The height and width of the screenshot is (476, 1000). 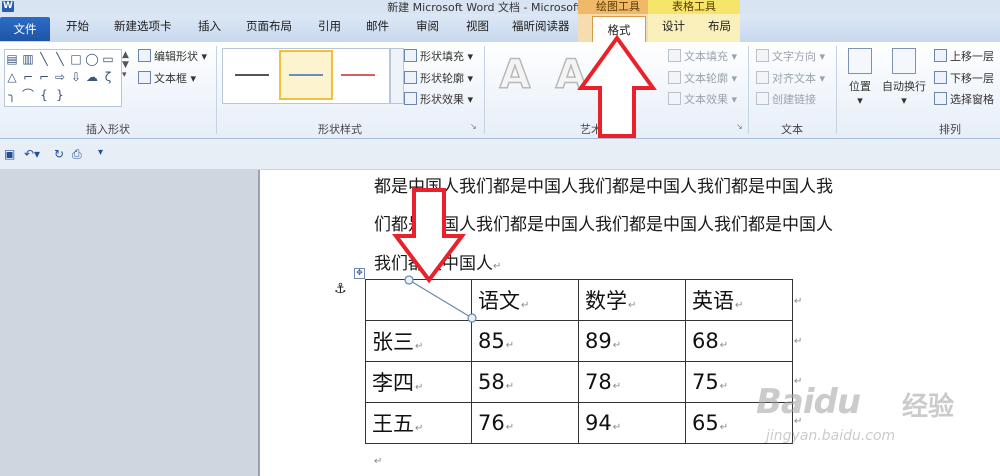 What do you see at coordinates (790, 56) in the screenshot?
I see `text-direction-button: 文字方向 ▾` at bounding box center [790, 56].